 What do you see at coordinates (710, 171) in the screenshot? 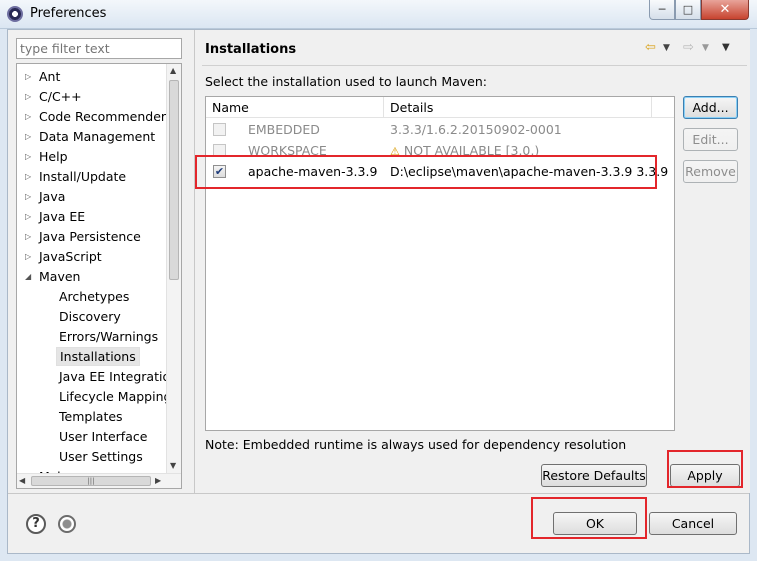
I see `remove-button: Remove` at bounding box center [710, 171].